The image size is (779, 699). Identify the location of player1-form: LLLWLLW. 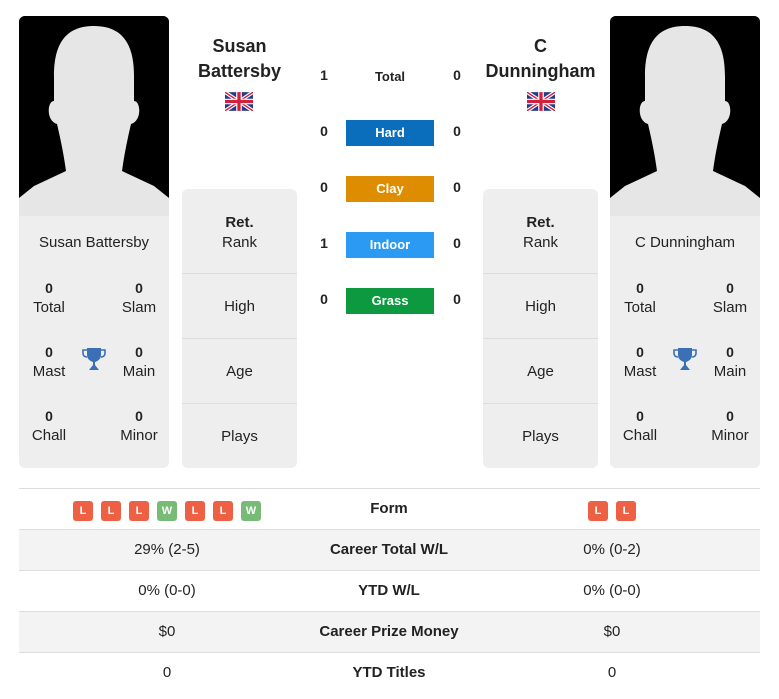
(167, 511).